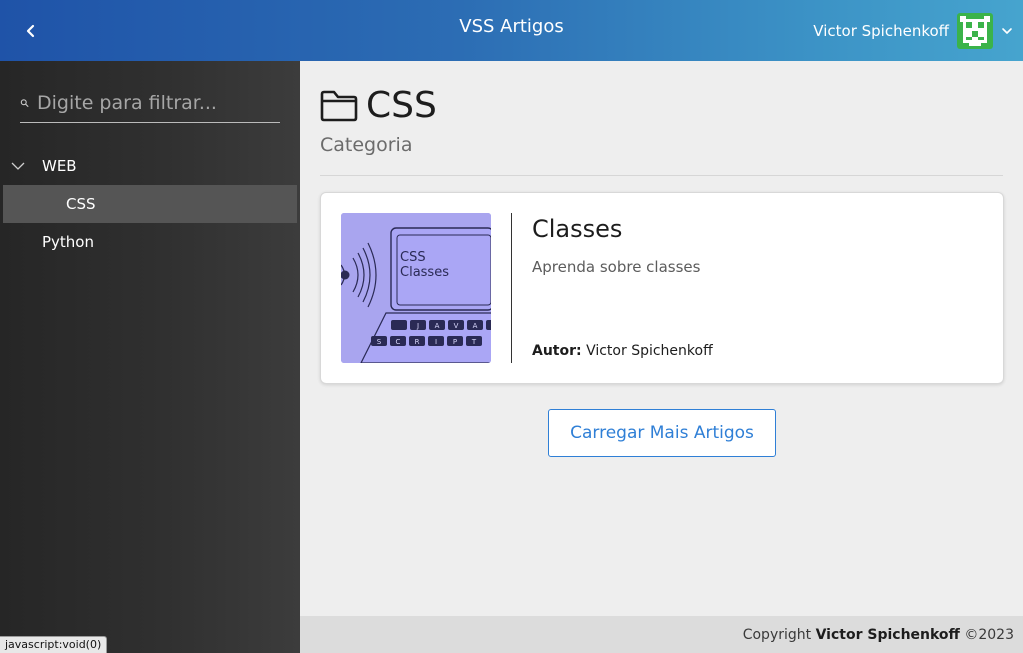 This screenshot has height=653, width=1023. I want to click on app-title: VSS Artigos, so click(511, 26).